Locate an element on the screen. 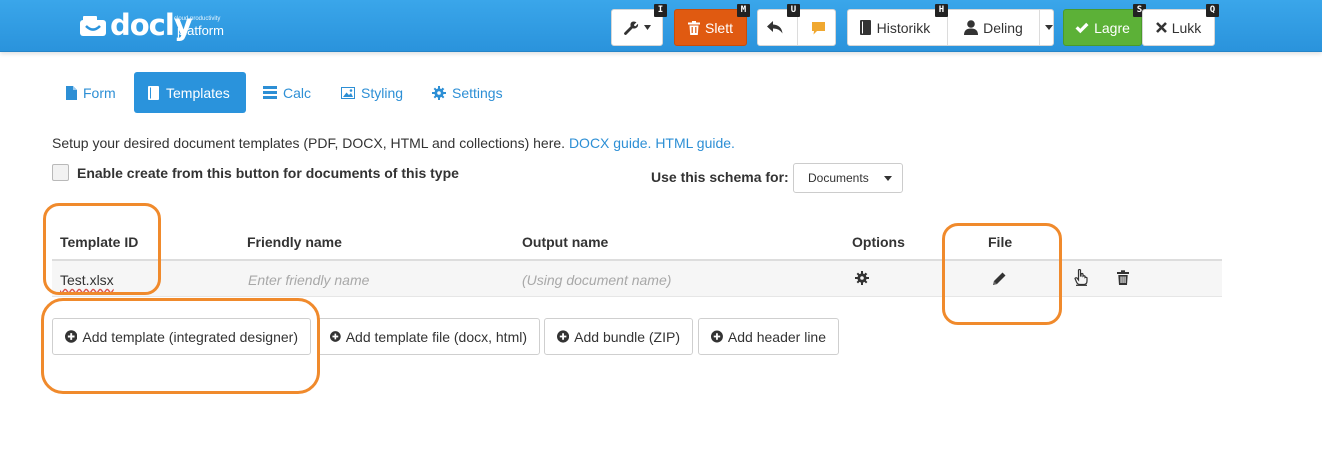  options-gear-icon is located at coordinates (862, 278).